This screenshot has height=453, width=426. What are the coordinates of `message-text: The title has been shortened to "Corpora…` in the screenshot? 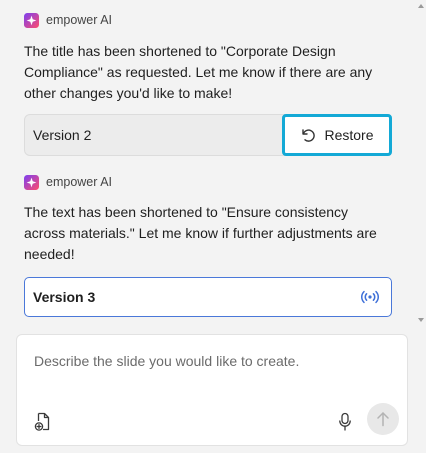 It's located at (198, 72).